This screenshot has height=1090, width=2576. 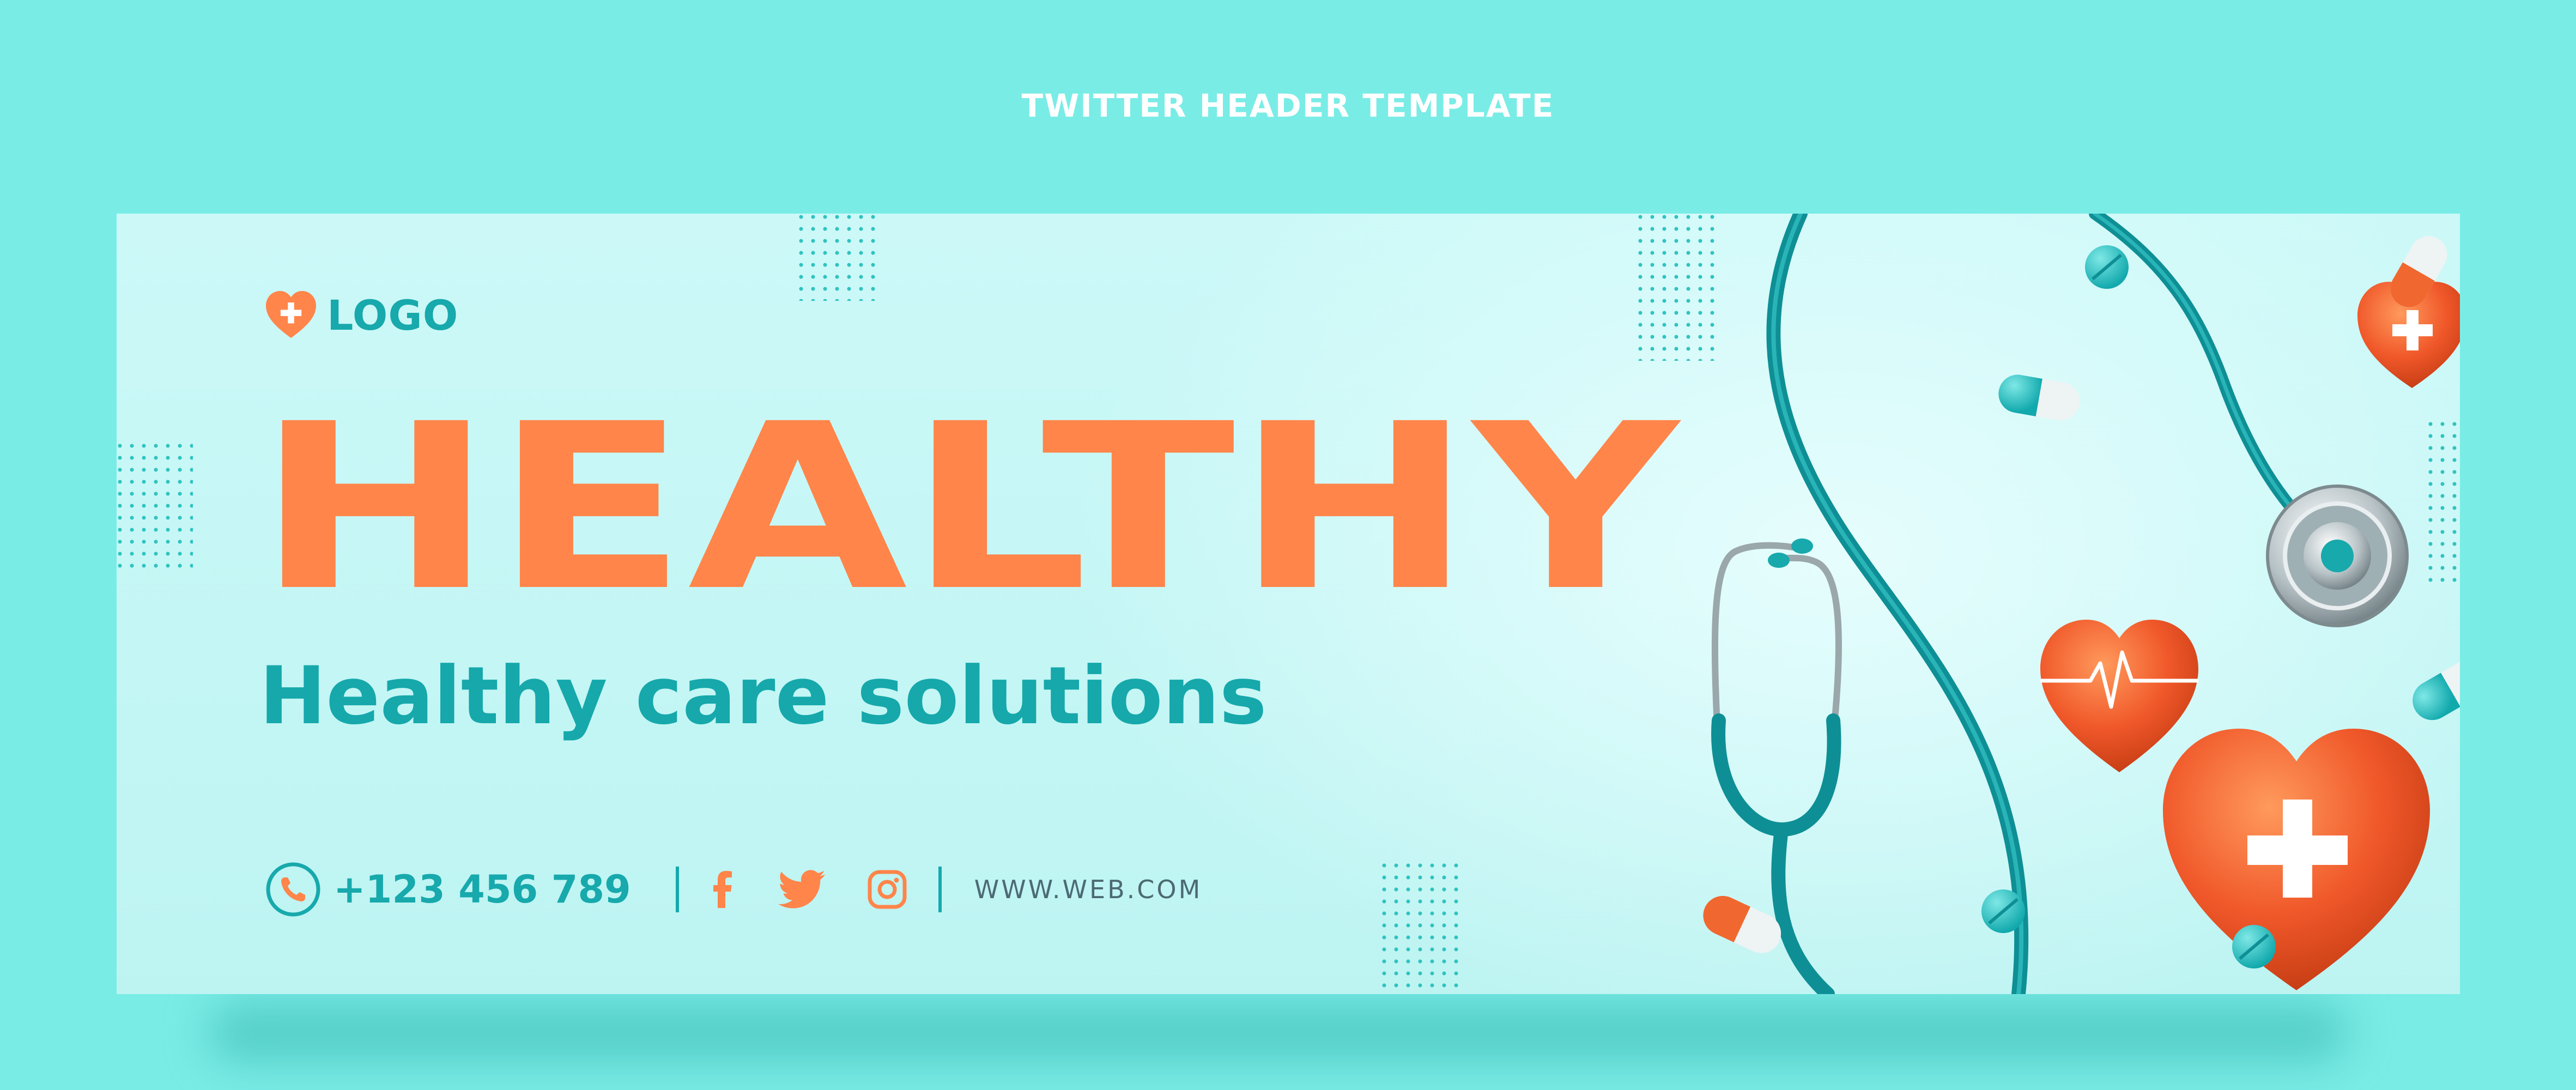 I want to click on page-title: TWITTER HEADER TEMPLATE, so click(x=1288, y=106).